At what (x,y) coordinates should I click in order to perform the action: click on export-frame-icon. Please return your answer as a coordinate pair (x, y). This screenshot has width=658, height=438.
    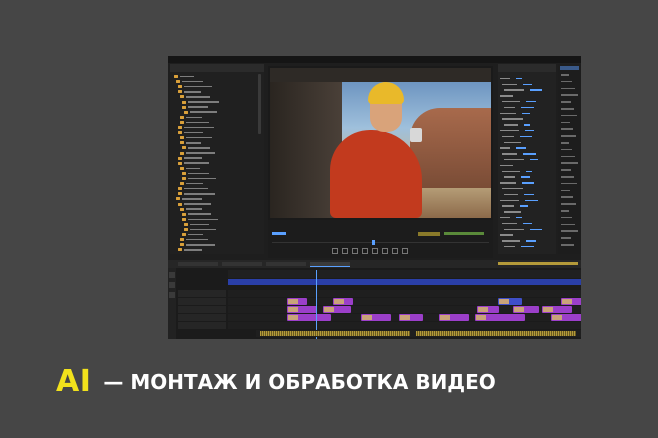
    Looking at the image, I should click on (405, 251).